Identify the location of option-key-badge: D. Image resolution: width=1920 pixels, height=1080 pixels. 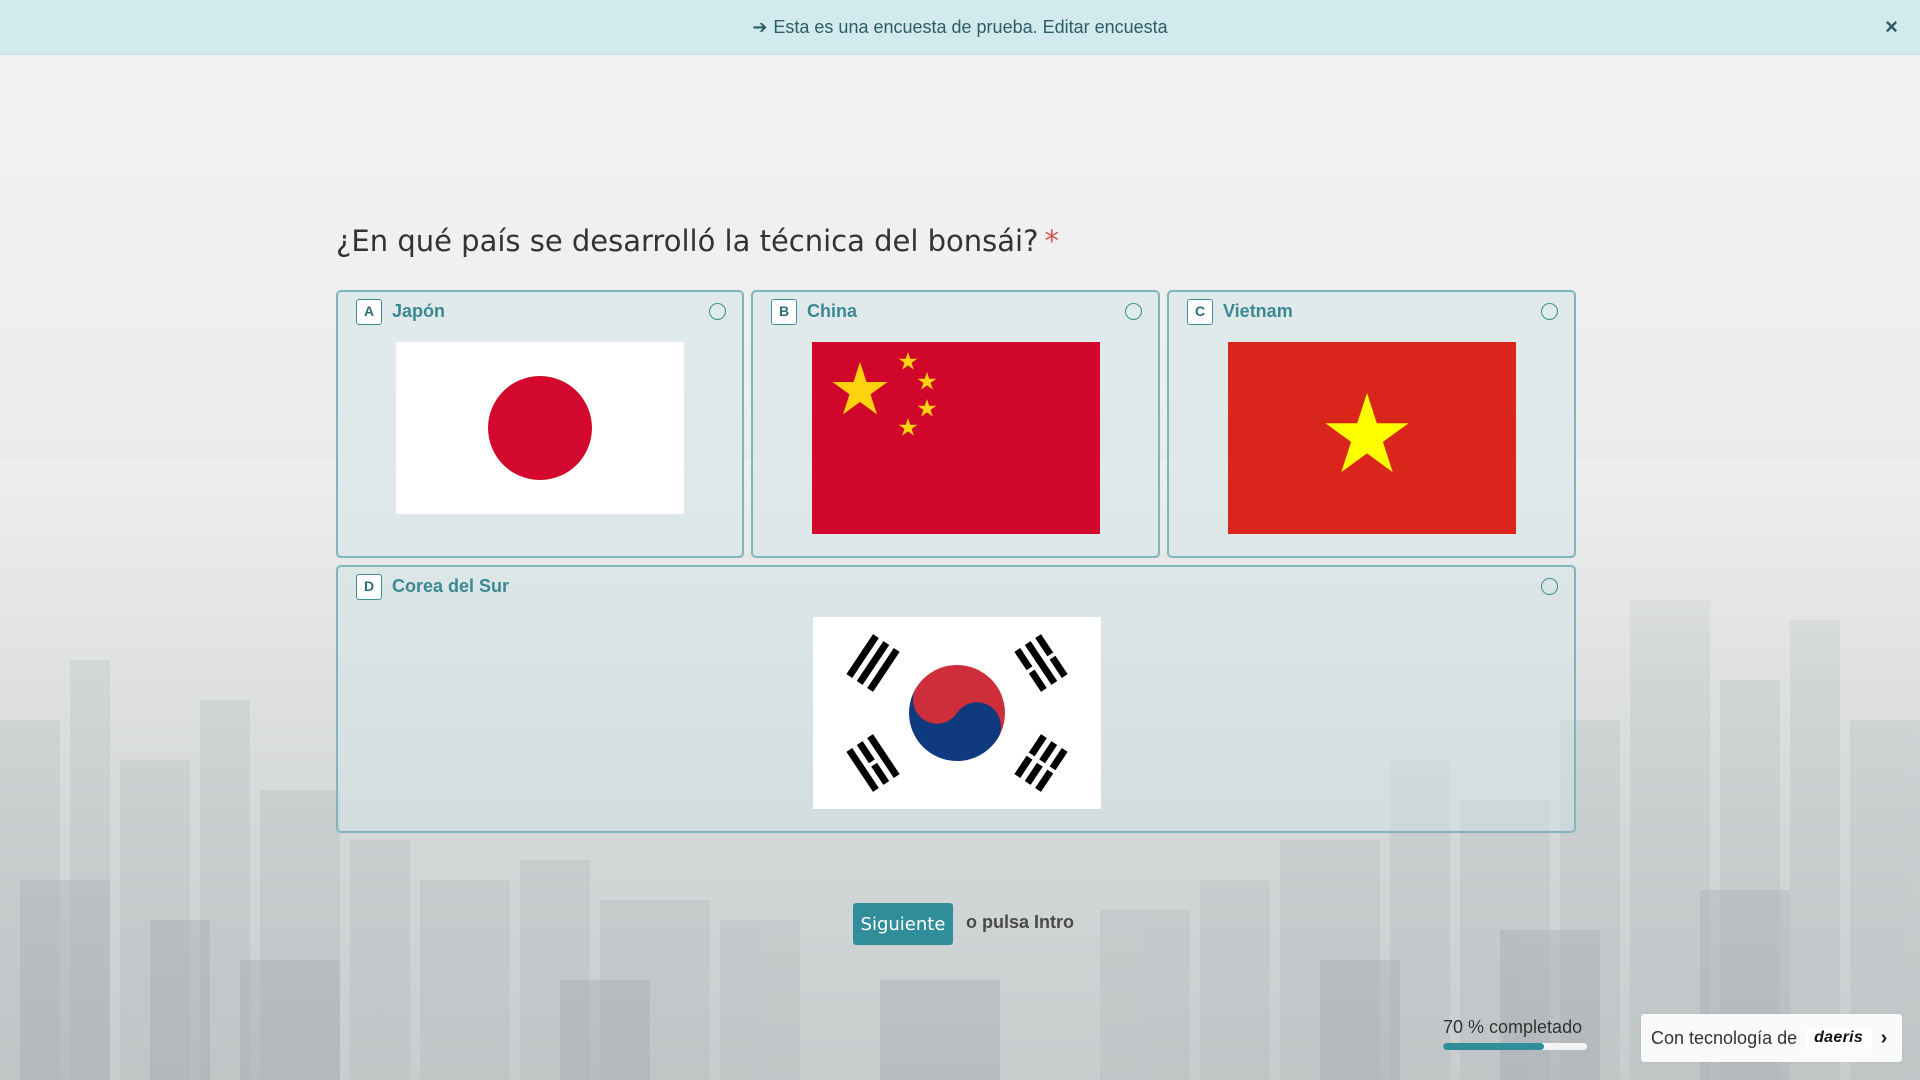
(369, 587).